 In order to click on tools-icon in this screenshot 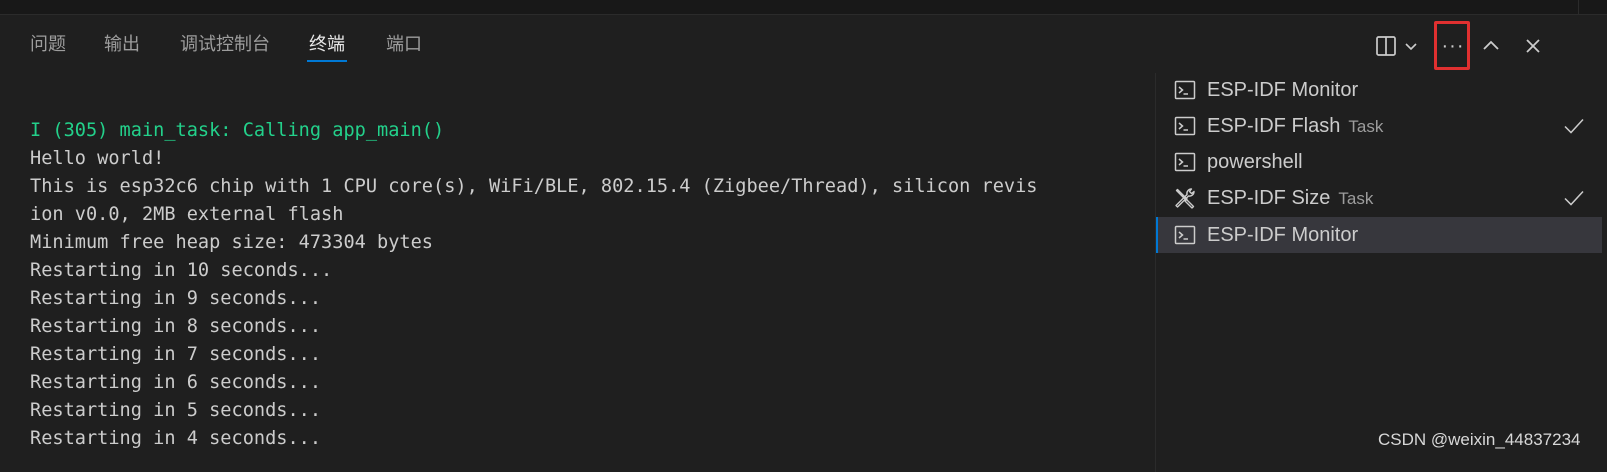, I will do `click(1185, 198)`.